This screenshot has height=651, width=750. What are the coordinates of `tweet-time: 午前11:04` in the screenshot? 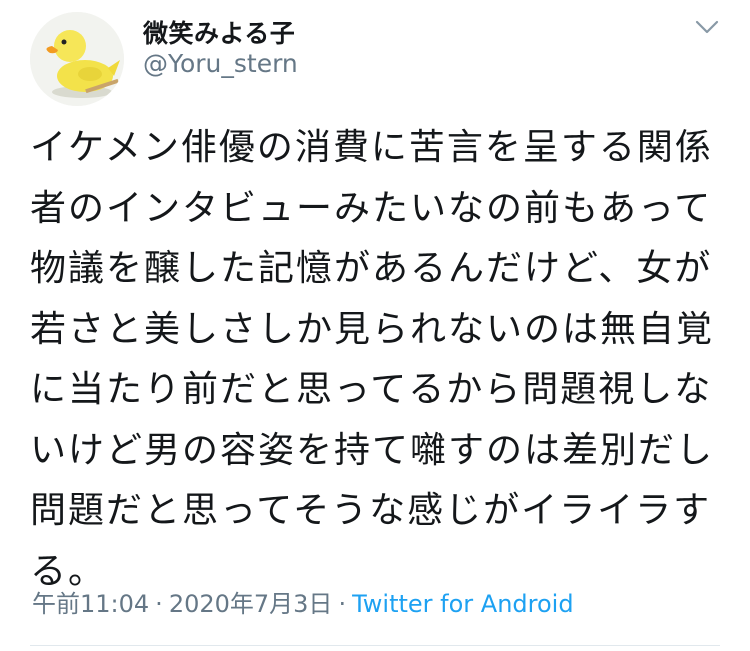 It's located at (91, 604).